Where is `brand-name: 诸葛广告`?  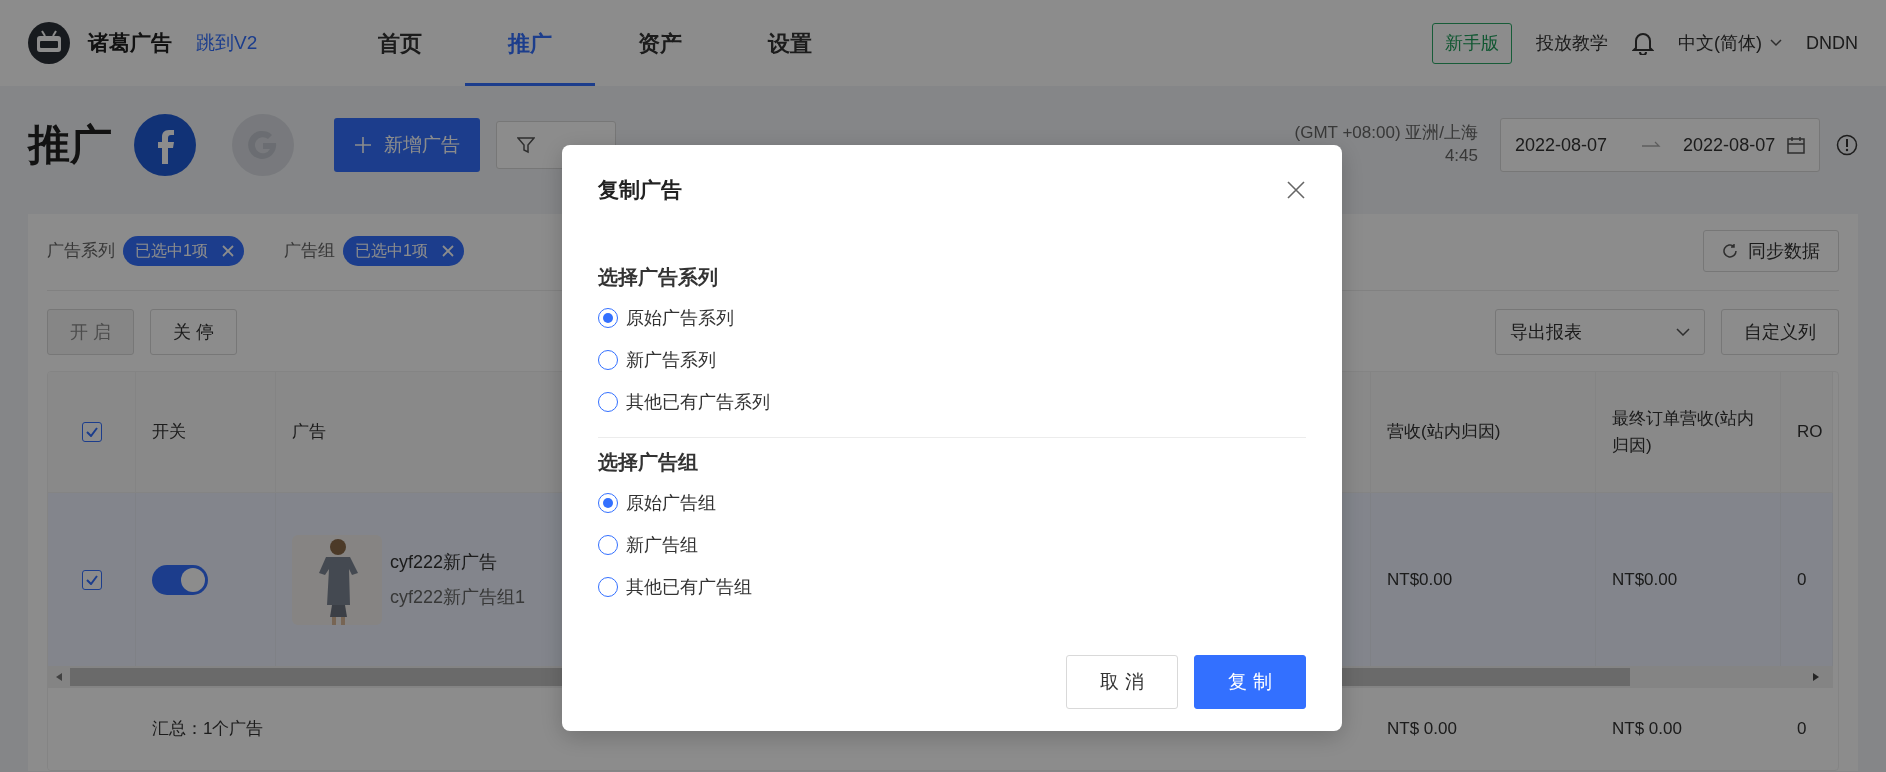 brand-name: 诸葛广告 is located at coordinates (130, 43).